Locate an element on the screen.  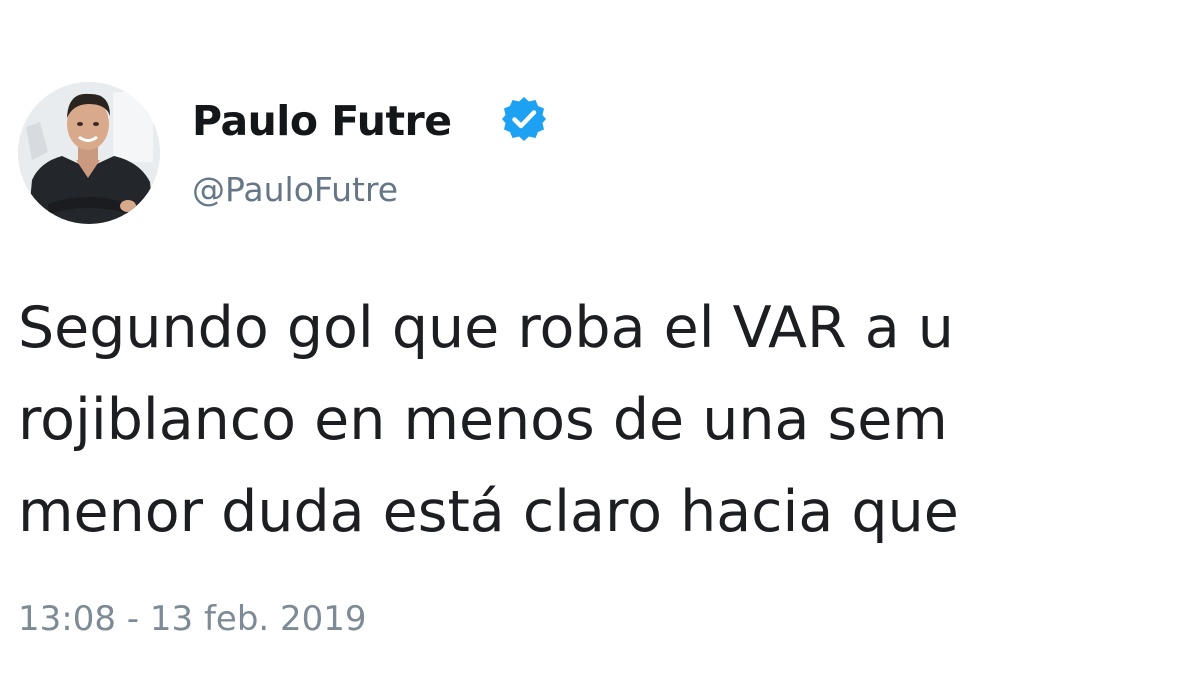
tweet-text-line: menor duda está claro hacia que is located at coordinates (488, 512).